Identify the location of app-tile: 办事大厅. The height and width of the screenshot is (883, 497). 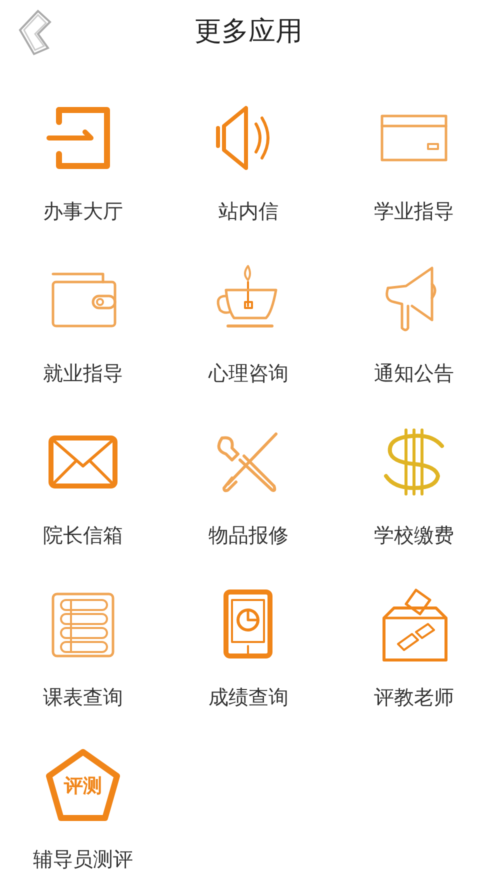
(83, 163).